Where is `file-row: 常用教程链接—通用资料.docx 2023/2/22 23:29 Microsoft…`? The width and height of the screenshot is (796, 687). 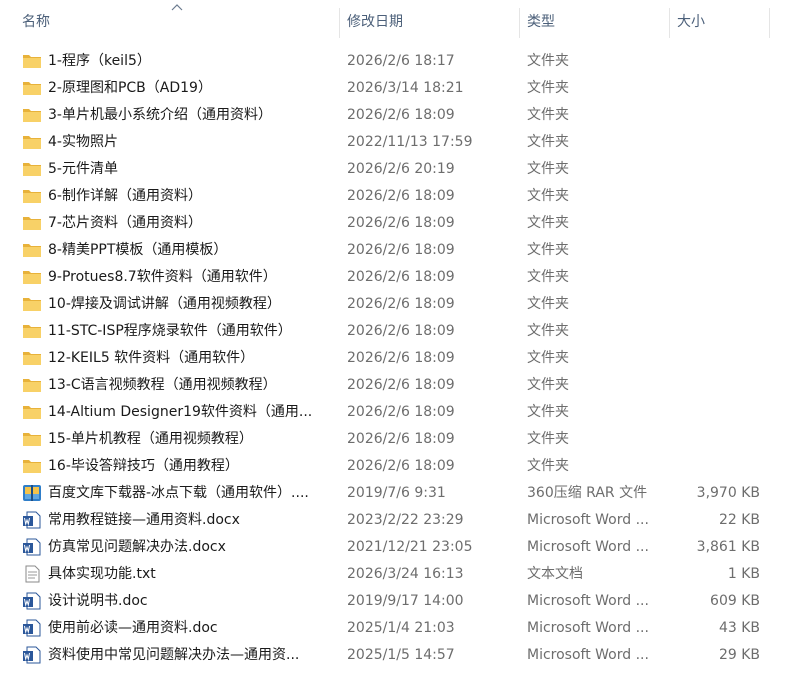 file-row: 常用教程链接—通用资料.docx 2023/2/22 23:29 Microsoft… is located at coordinates (398, 520).